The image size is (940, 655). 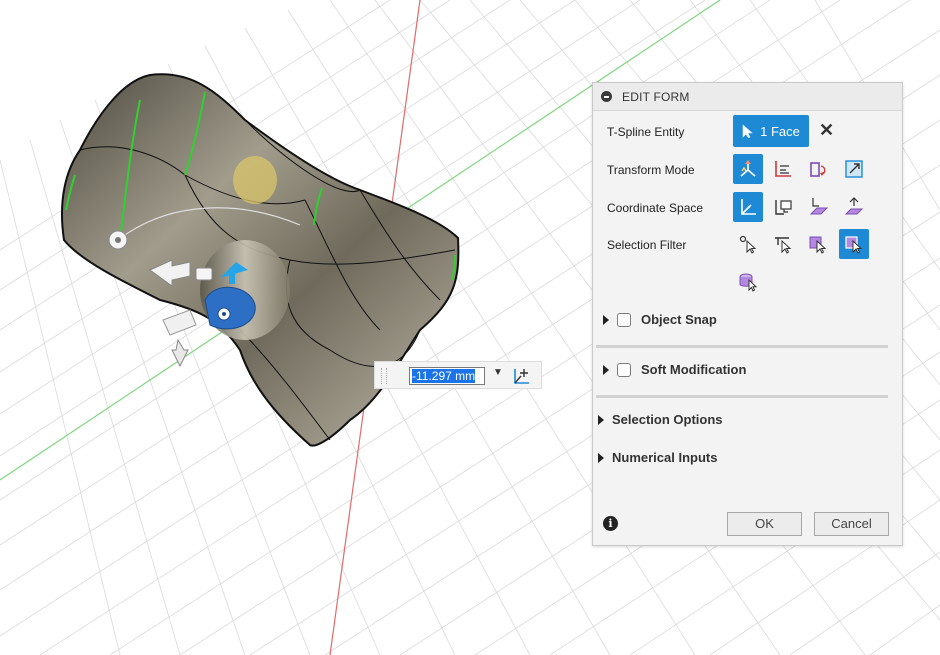 What do you see at coordinates (624, 369) in the screenshot?
I see `soft-modification-checkbox` at bounding box center [624, 369].